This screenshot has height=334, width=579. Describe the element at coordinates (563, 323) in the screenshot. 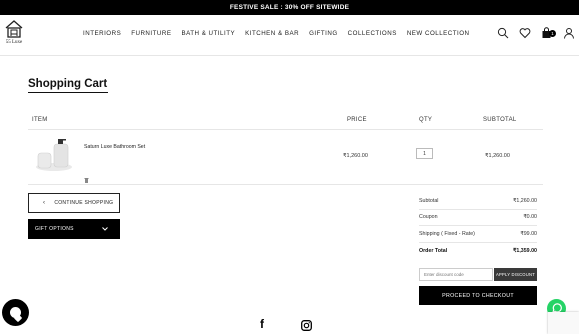

I see `recaptcha-badge` at that location.